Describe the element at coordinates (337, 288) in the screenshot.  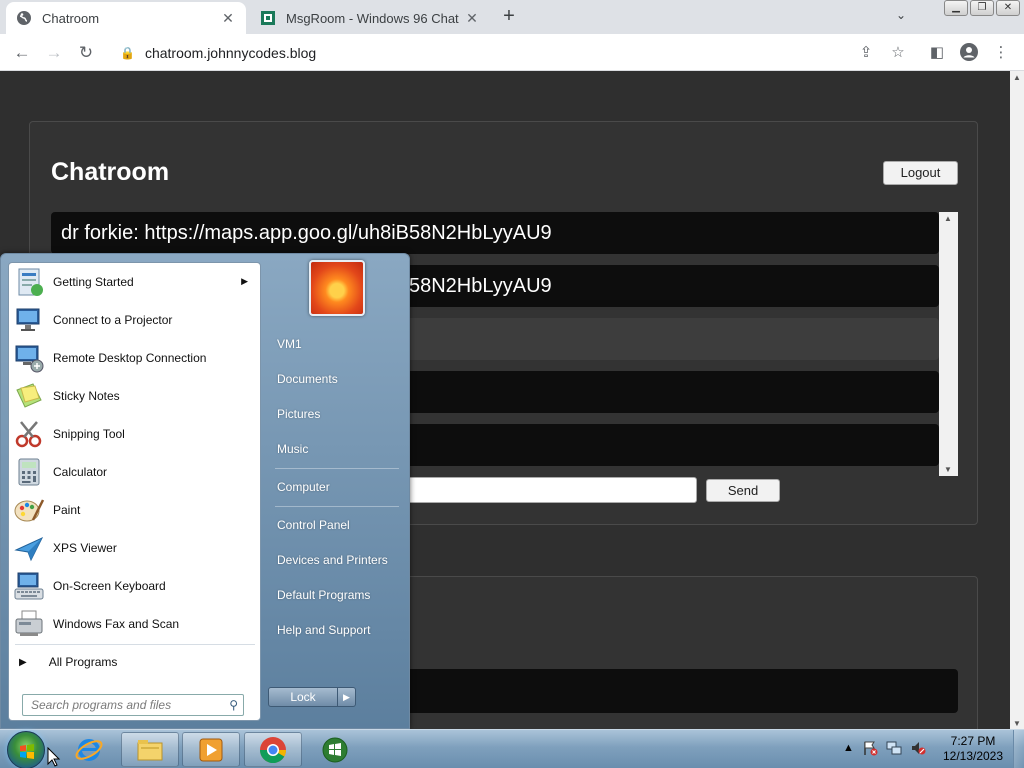
I see `user-picture` at that location.